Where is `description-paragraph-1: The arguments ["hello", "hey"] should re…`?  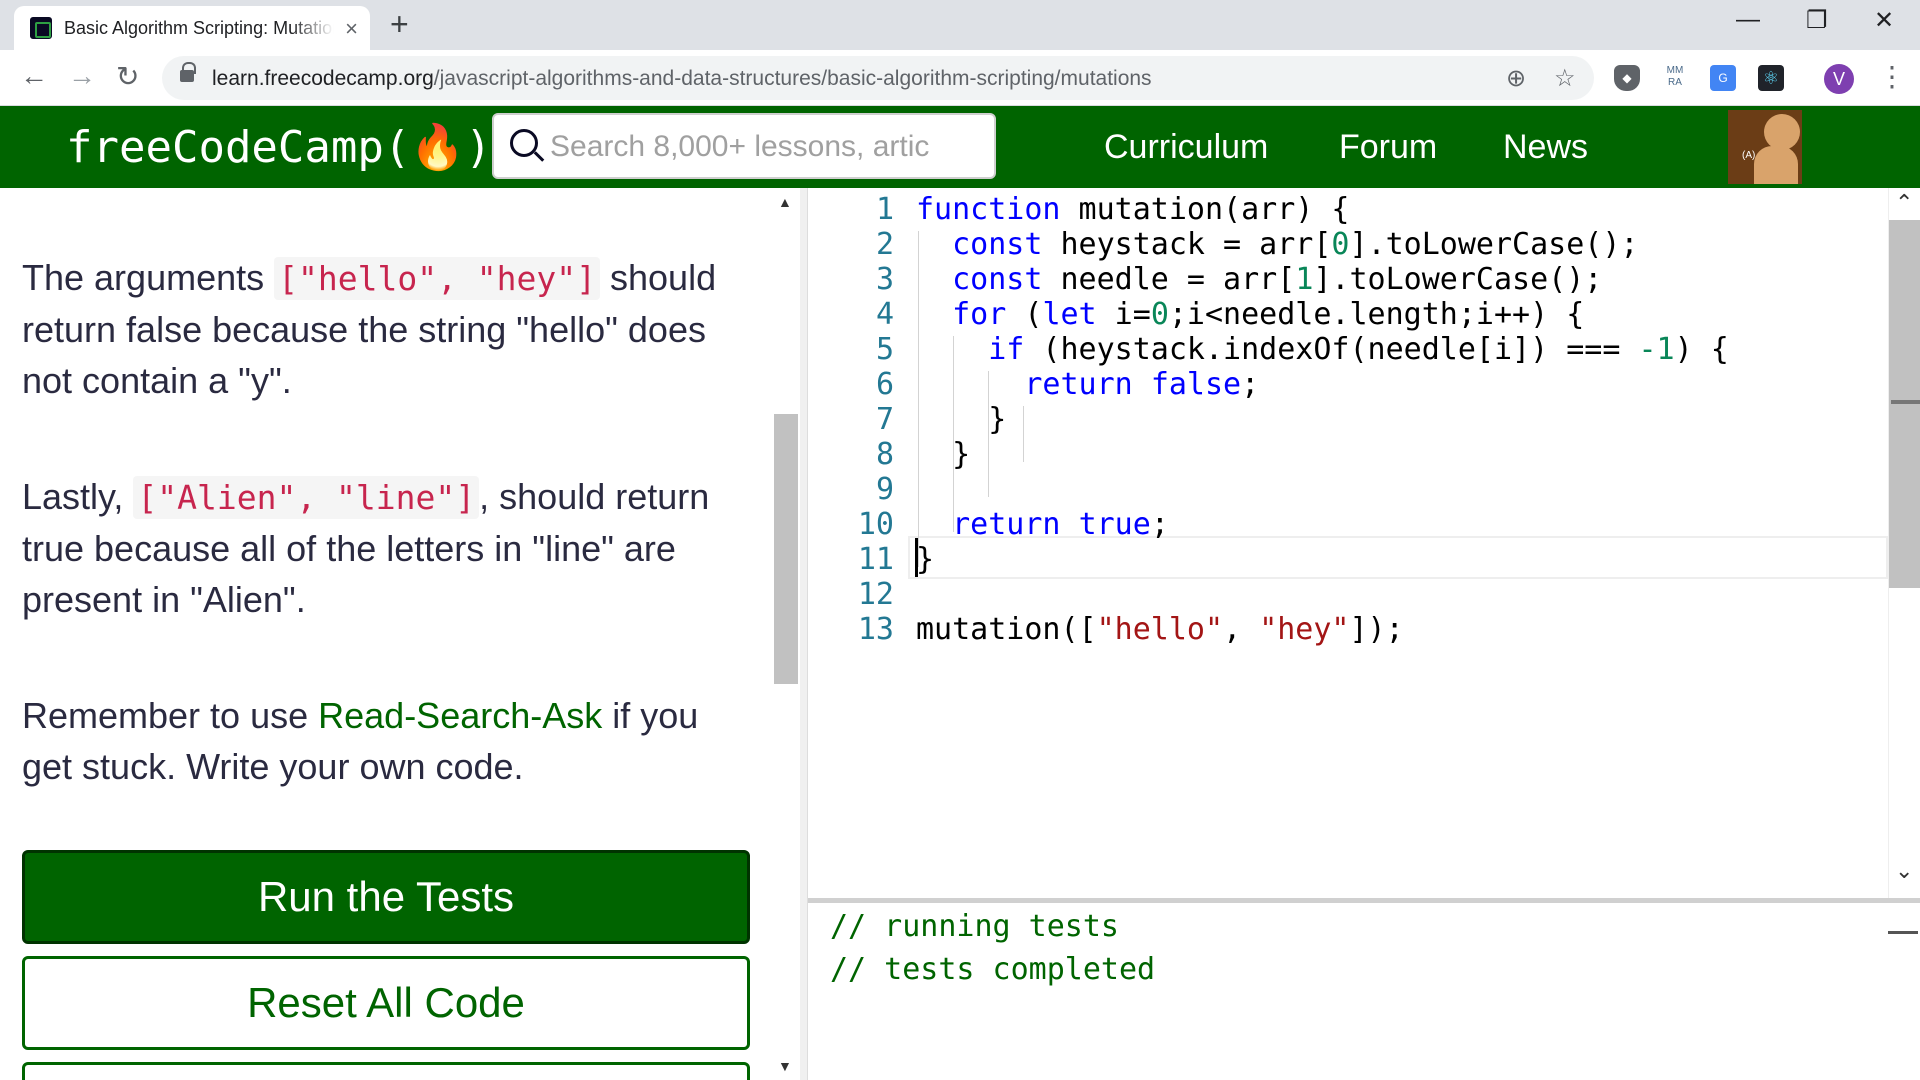 description-paragraph-1: The arguments ["hello", "hey"] should re… is located at coordinates (369, 329).